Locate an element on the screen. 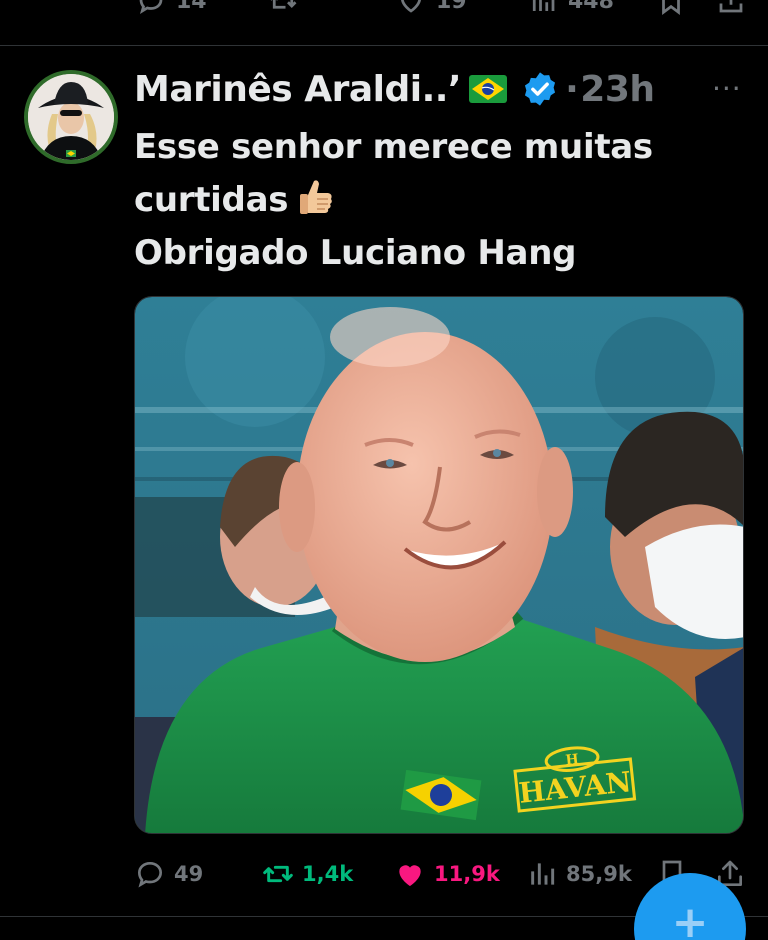 The image size is (768, 940). brazil-flag-icon is located at coordinates (488, 89).